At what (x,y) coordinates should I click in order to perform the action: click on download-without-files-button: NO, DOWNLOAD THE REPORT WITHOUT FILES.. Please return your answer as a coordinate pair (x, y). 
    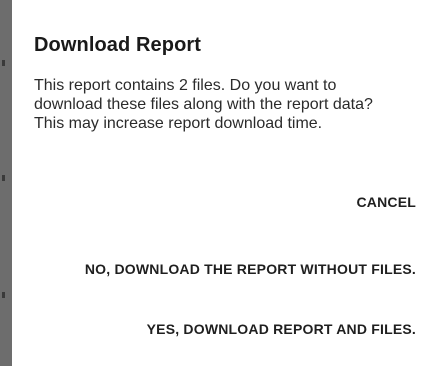
    Looking at the image, I should click on (250, 269).